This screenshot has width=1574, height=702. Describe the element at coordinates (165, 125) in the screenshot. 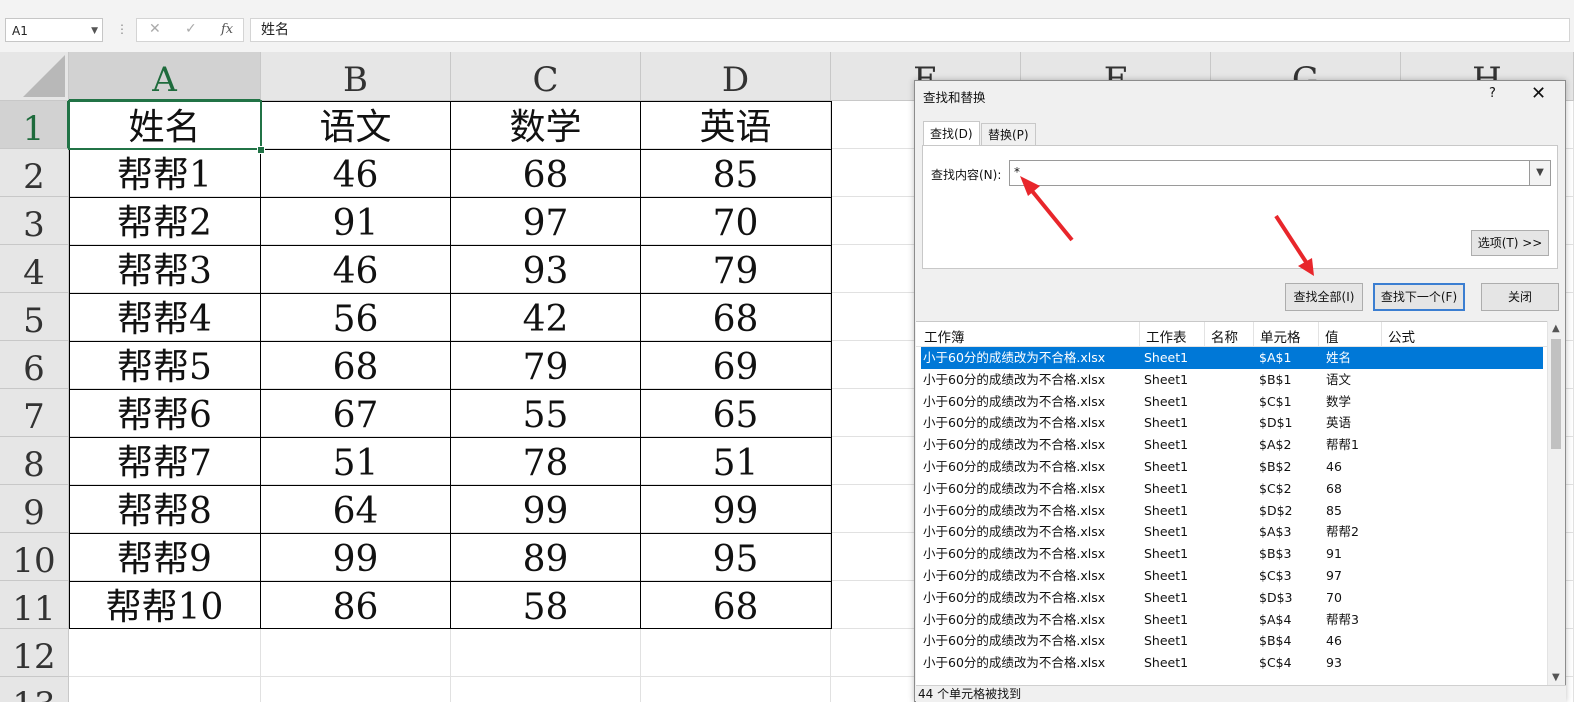

I see `cell-a1: 姓名` at that location.